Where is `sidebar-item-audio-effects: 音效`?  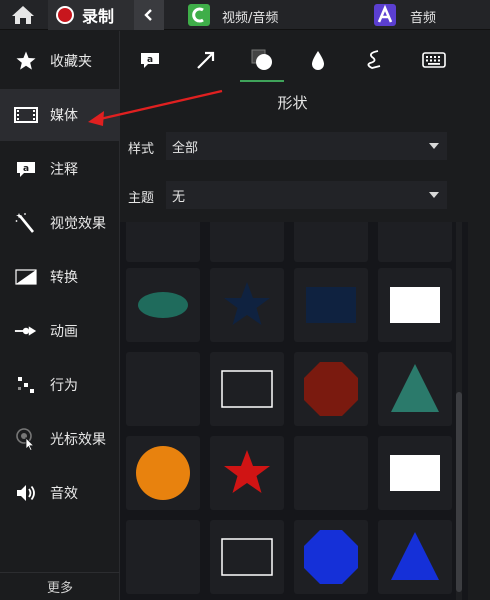 sidebar-item-audio-effects: 音效 is located at coordinates (60, 493).